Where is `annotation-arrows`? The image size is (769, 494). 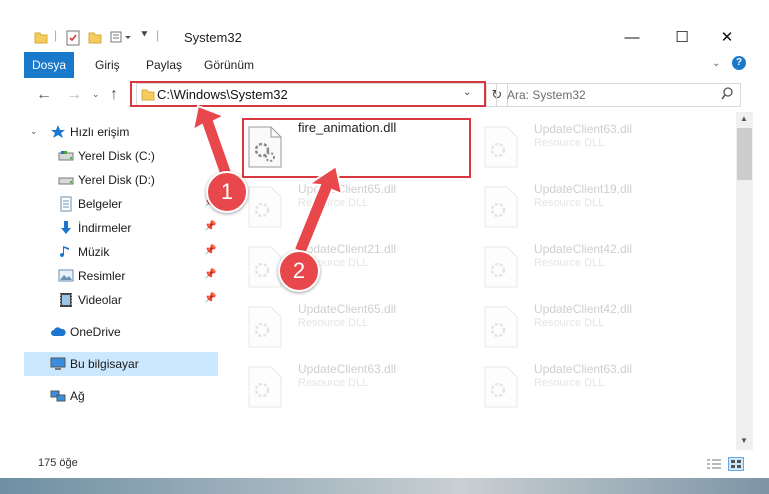
annotation-arrows is located at coordinates (267, 180).